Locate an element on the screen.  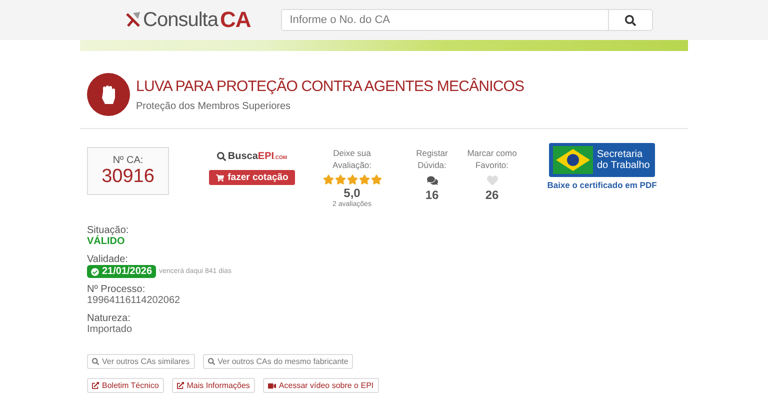
similar-link: Ver outros CAs similares is located at coordinates (141, 361).